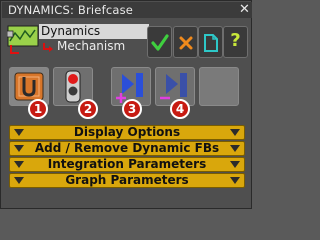 This screenshot has width=320, height=240. What do you see at coordinates (219, 86) in the screenshot?
I see `empty-tool-slot` at bounding box center [219, 86].